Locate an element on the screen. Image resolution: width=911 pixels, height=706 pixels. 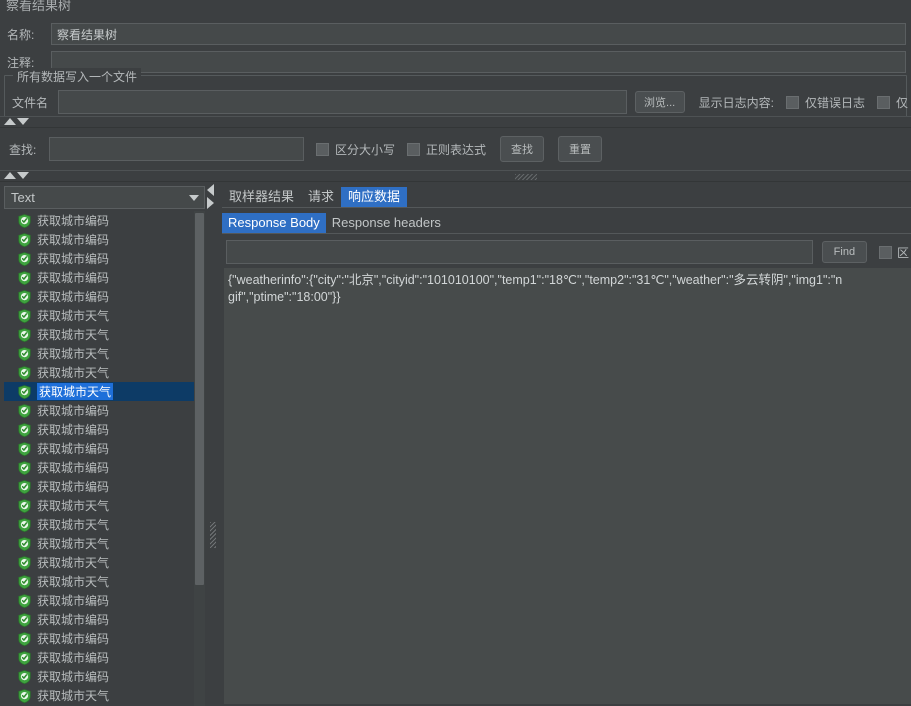
collapse-arrows is located at coordinates (16, 121).